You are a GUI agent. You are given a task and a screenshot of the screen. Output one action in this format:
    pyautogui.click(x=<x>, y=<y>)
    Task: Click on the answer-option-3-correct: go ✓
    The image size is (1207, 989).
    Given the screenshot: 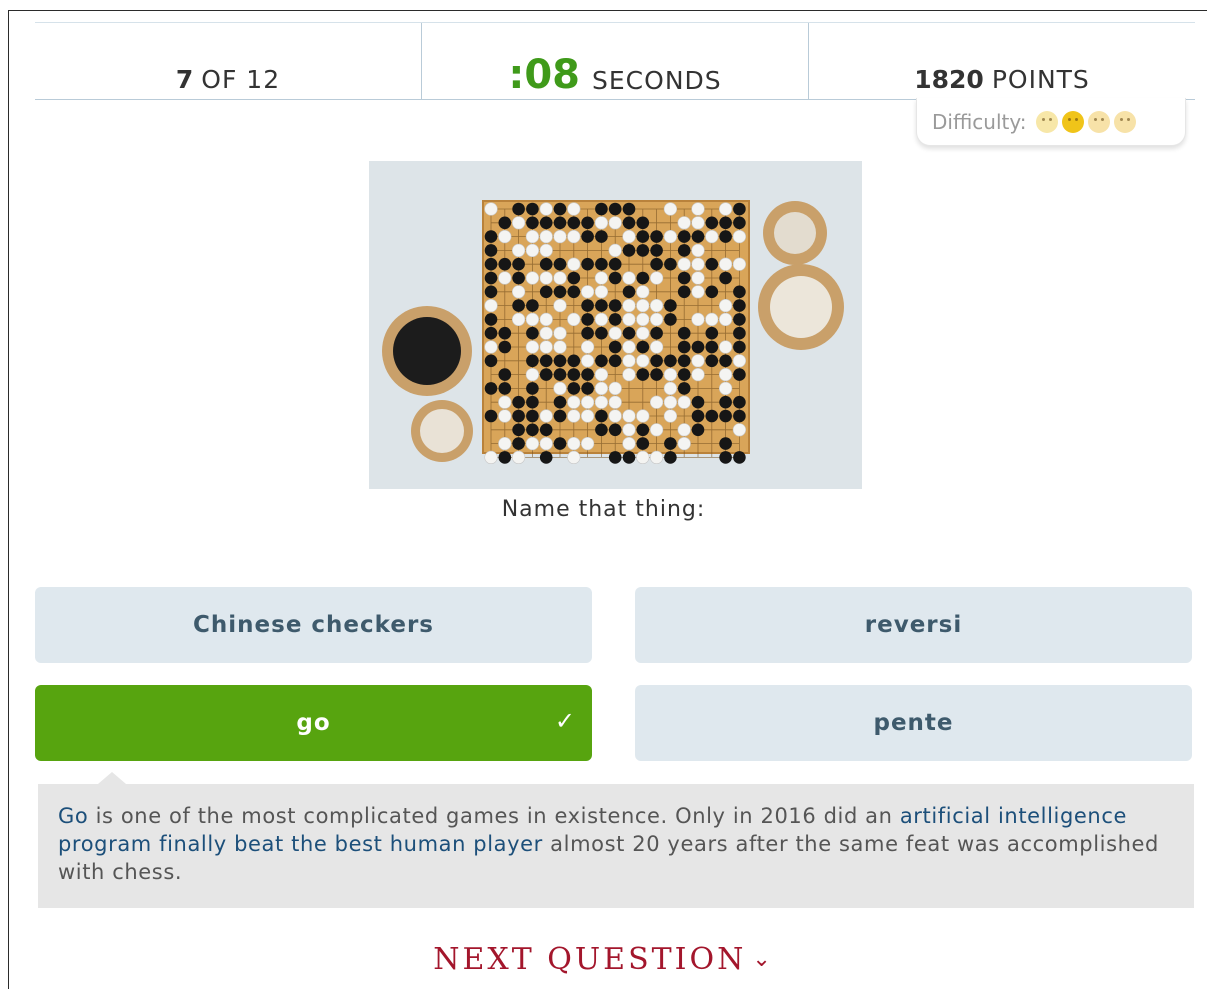 What is the action you would take?
    pyautogui.click(x=313, y=723)
    